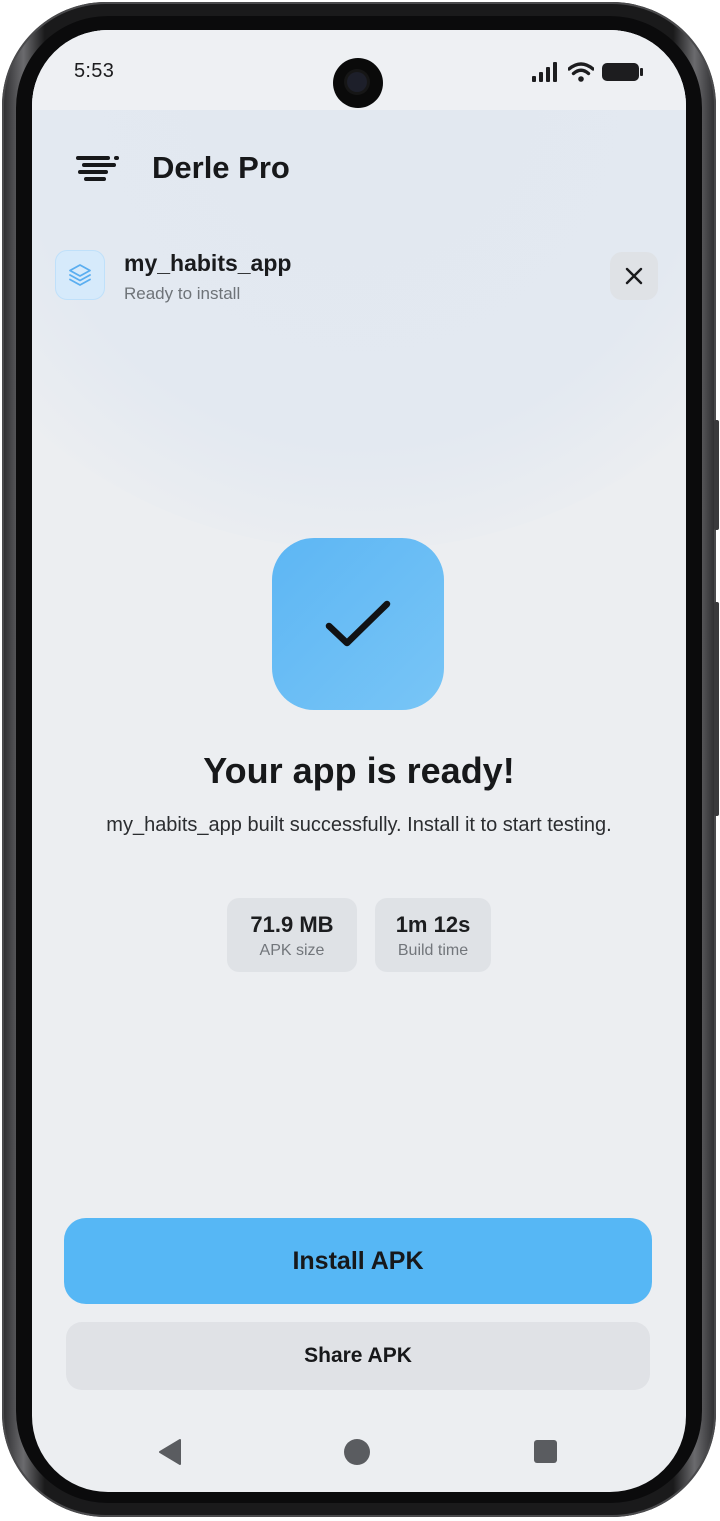 This screenshot has width=720, height=1521. Describe the element at coordinates (359, 276) in the screenshot. I see `project-bar: my_habits_app Ready to install` at that location.